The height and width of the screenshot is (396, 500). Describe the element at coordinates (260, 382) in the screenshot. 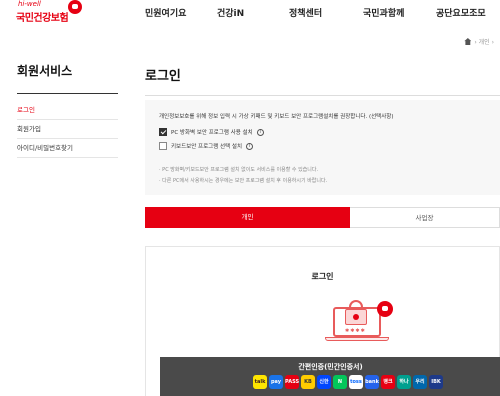

I see `cert-provider-icon: talk` at that location.